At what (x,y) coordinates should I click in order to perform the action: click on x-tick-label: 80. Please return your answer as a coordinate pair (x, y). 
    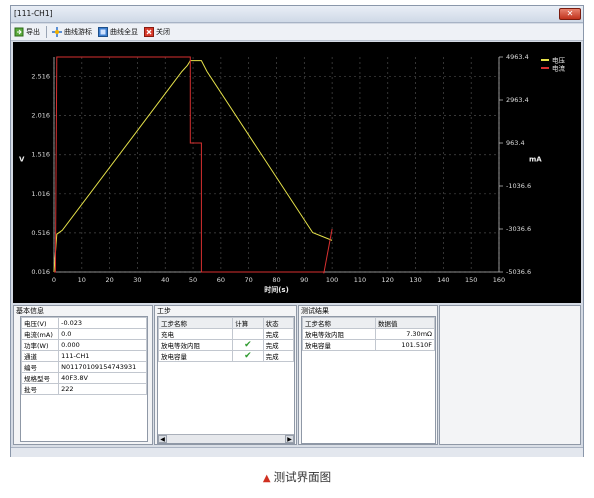
    Looking at the image, I should click on (276, 280).